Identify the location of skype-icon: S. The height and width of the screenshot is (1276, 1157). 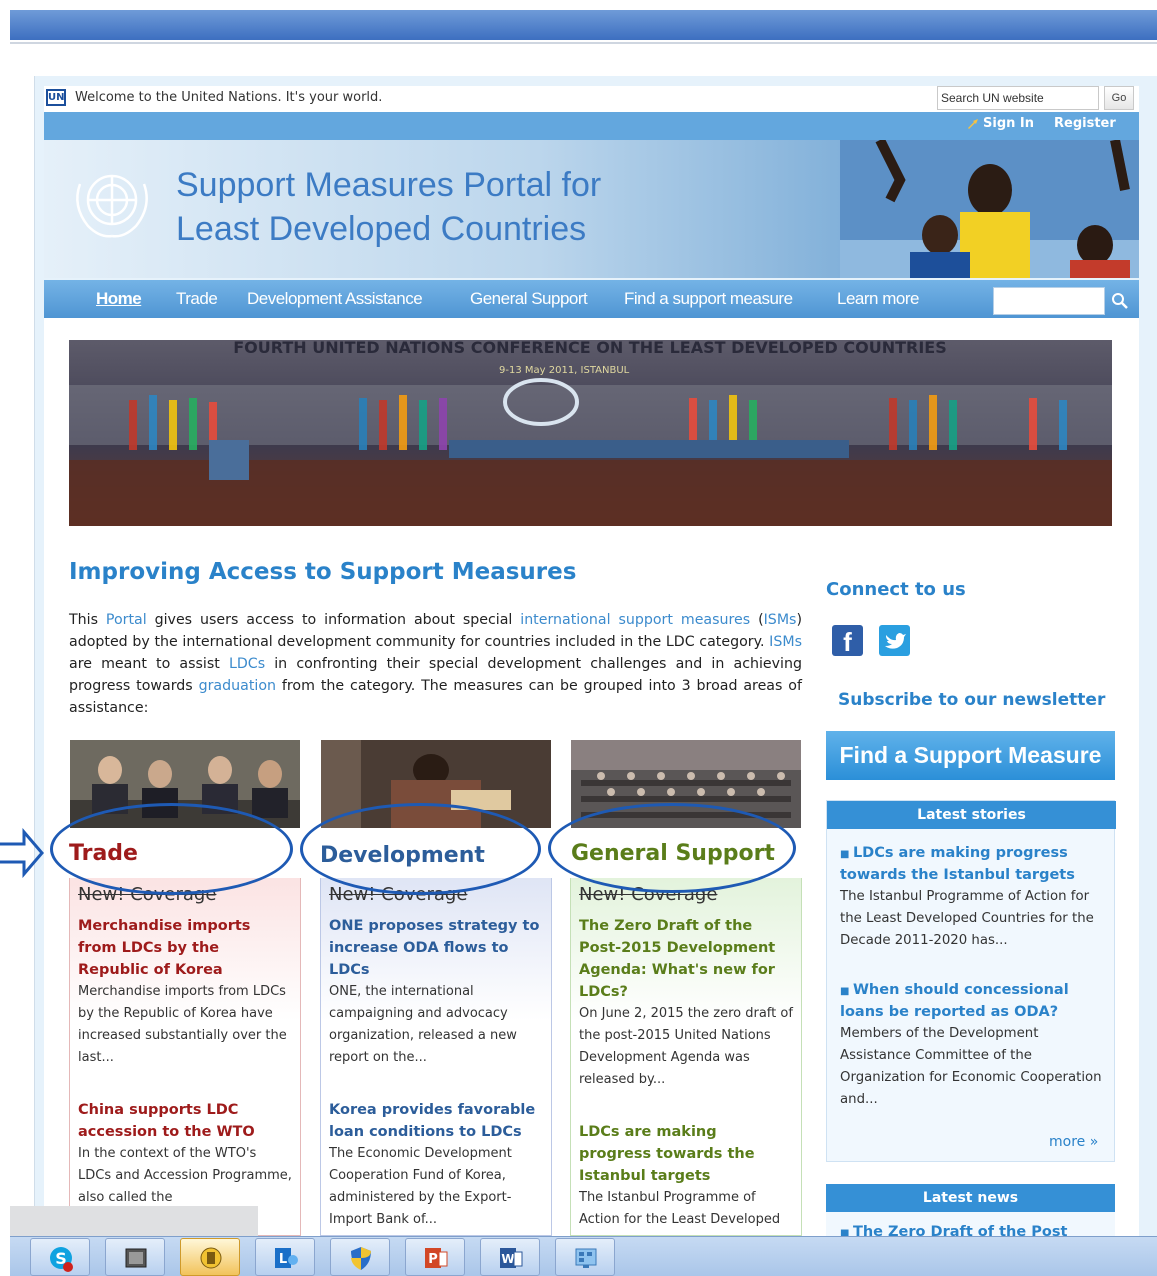
(61, 1259).